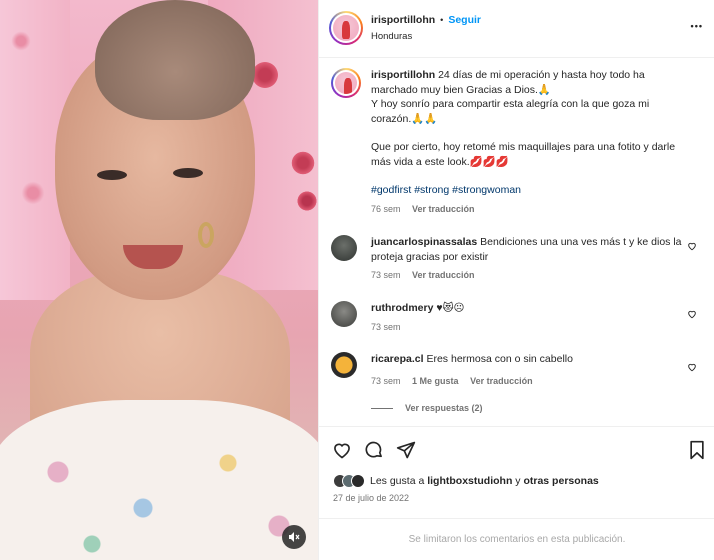 The image size is (714, 560). What do you see at coordinates (531, 327) in the screenshot?
I see `comment-meta: 73 sem` at bounding box center [531, 327].